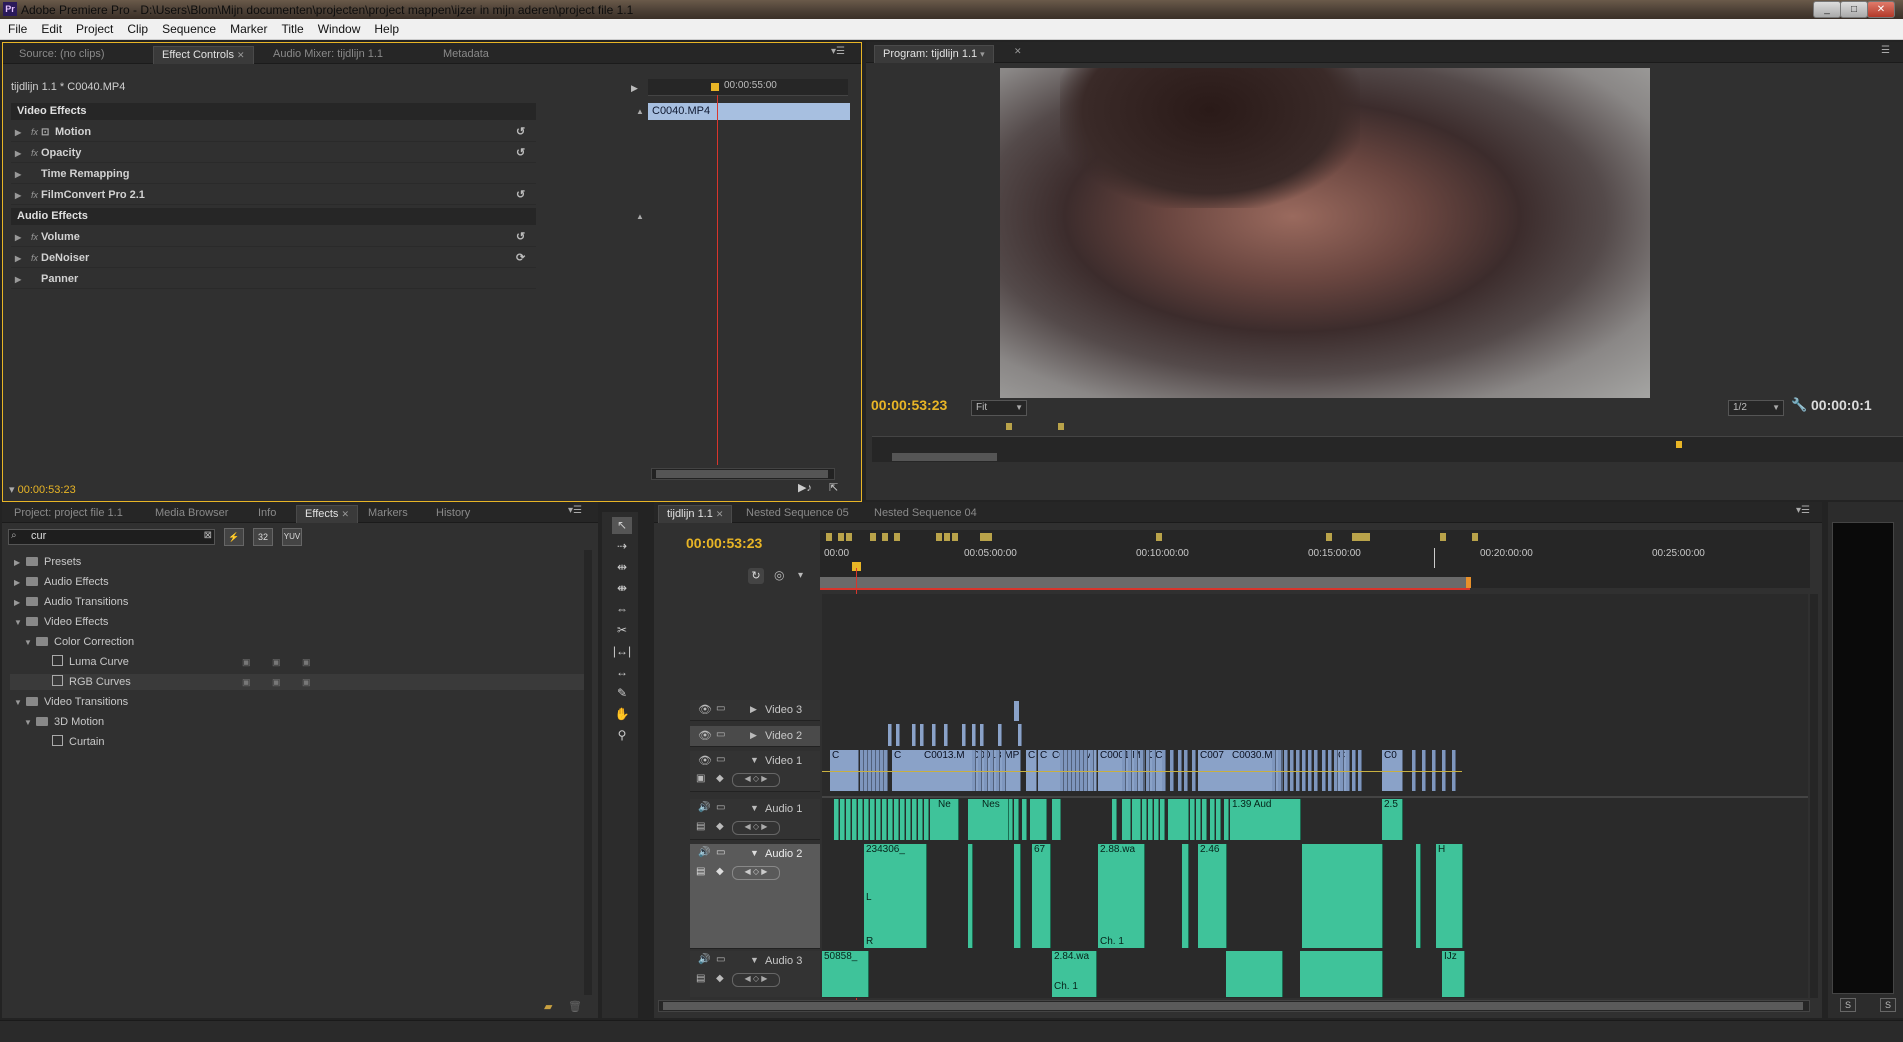  Describe the element at coordinates (622, 567) in the screenshot. I see `ripple-edit-tool-icon: ⇹` at that location.